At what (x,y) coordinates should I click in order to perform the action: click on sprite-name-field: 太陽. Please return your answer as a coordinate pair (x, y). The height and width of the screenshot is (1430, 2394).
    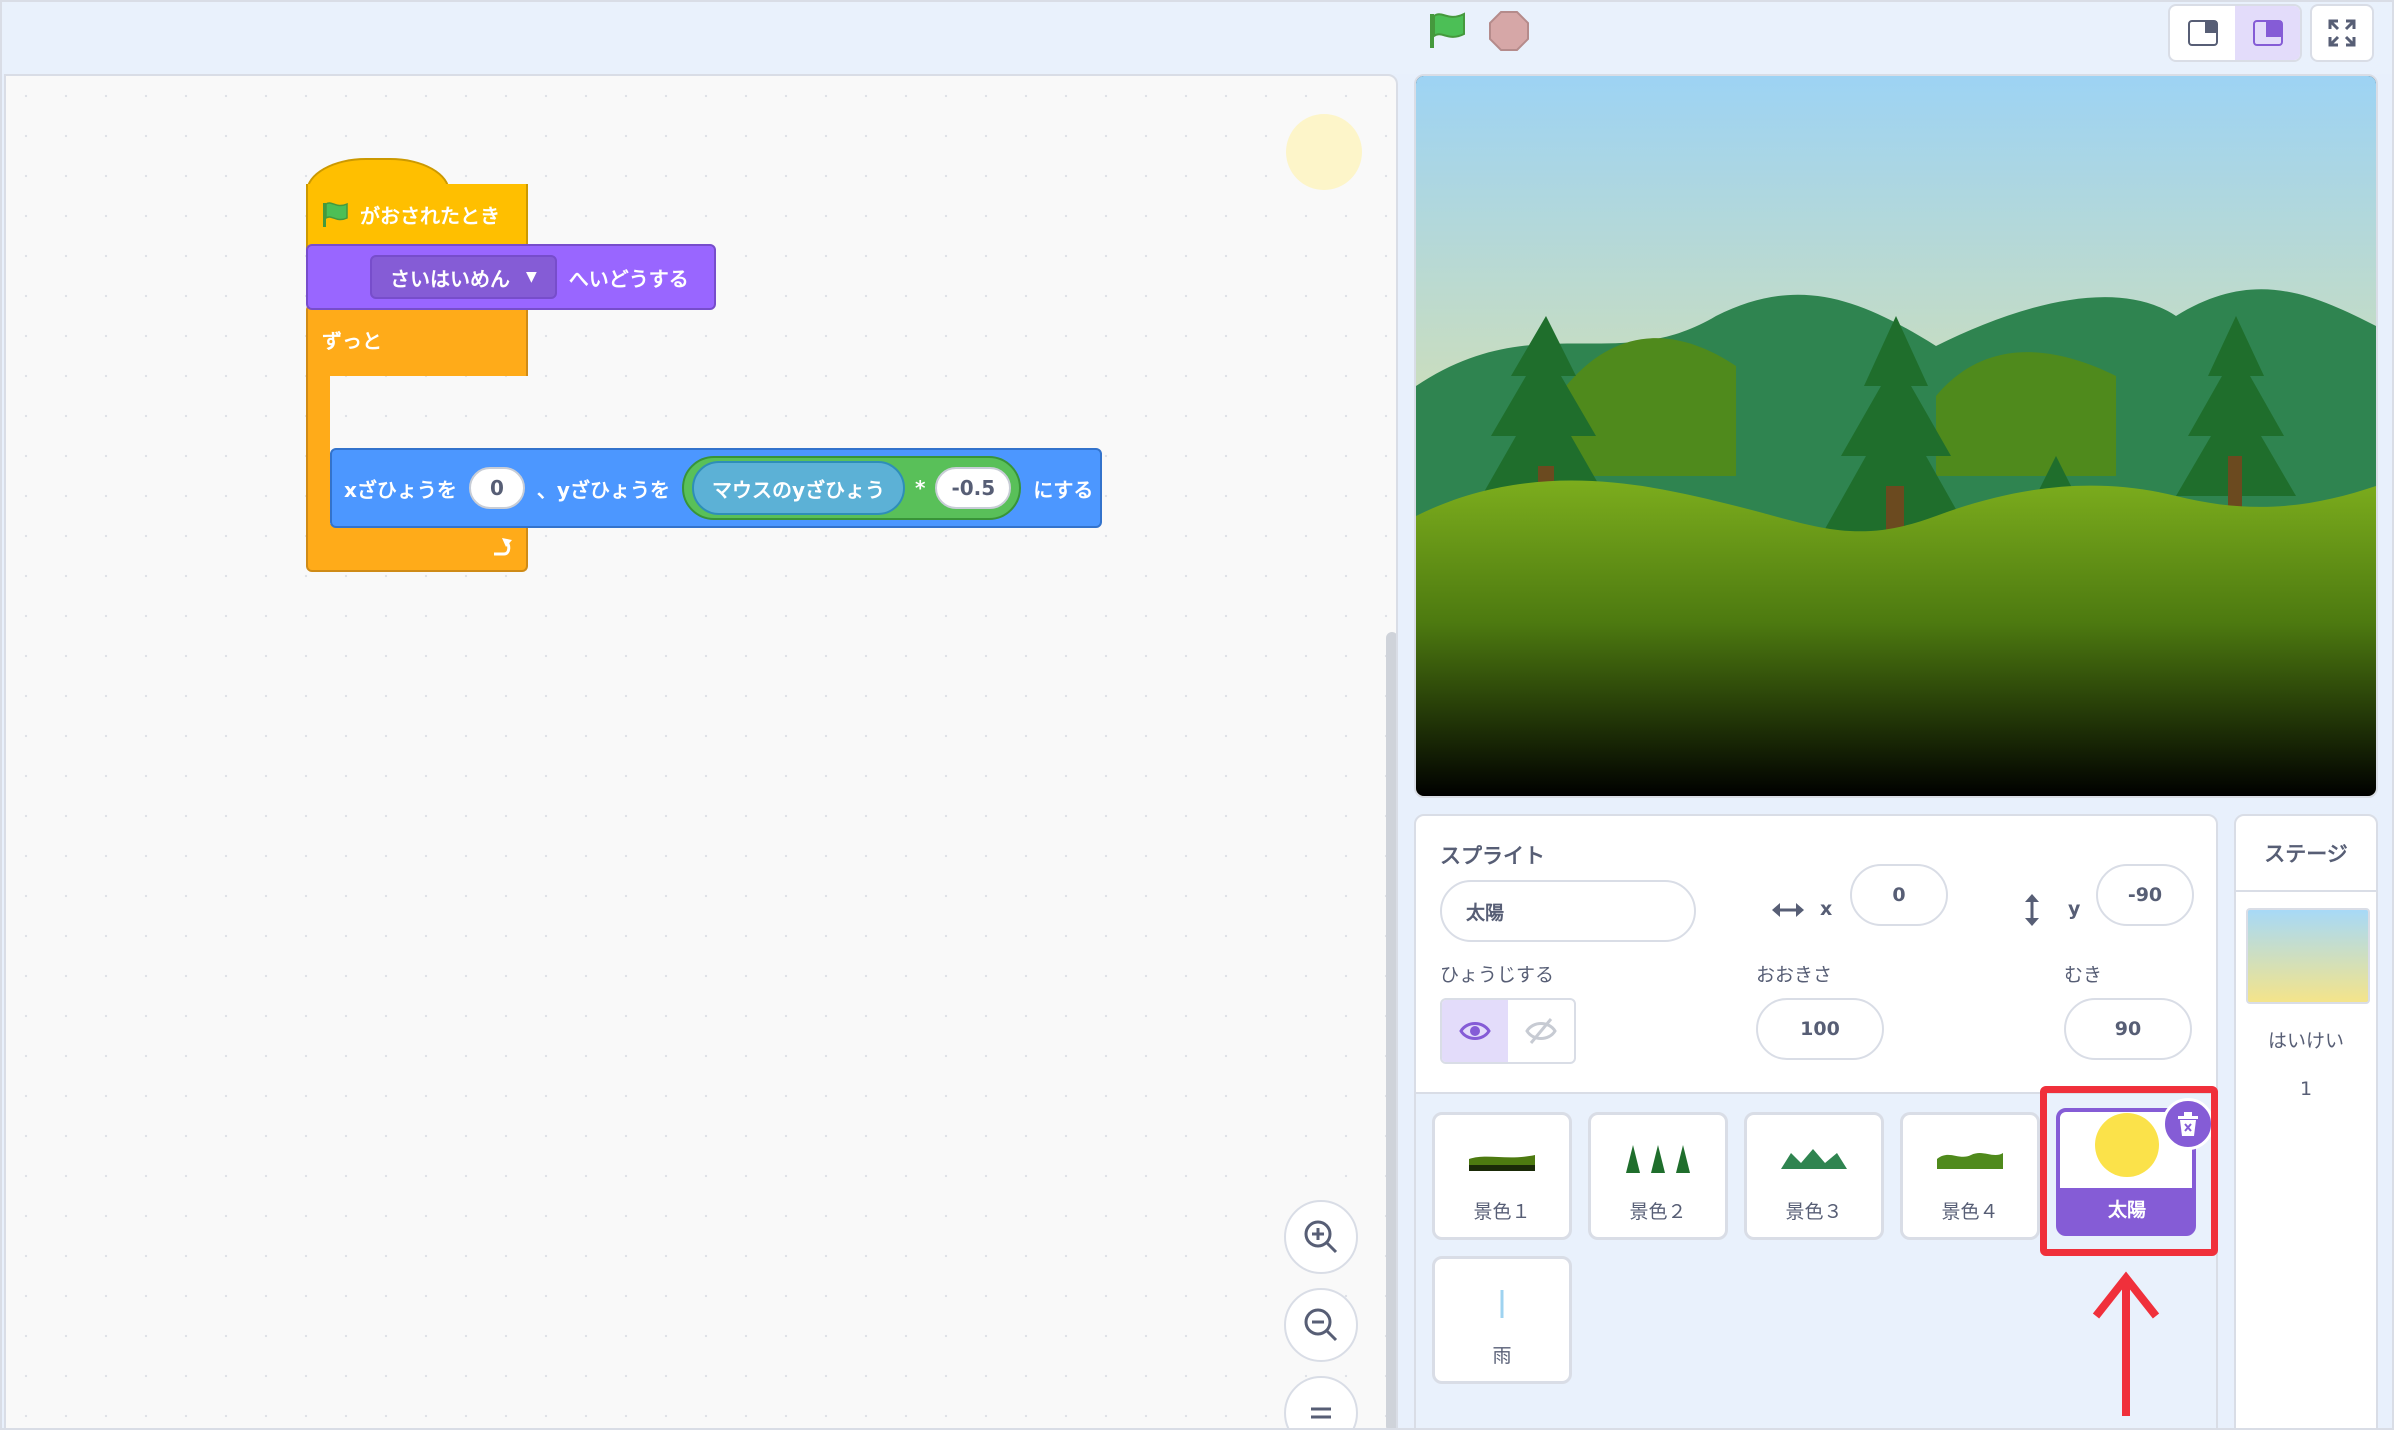
    Looking at the image, I should click on (1568, 911).